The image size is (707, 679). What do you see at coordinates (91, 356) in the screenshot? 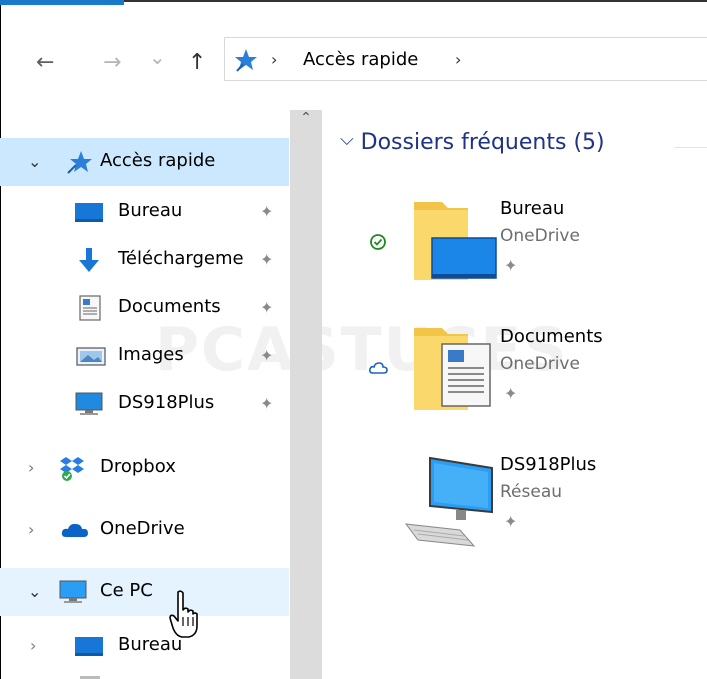
I see `images-icon` at bounding box center [91, 356].